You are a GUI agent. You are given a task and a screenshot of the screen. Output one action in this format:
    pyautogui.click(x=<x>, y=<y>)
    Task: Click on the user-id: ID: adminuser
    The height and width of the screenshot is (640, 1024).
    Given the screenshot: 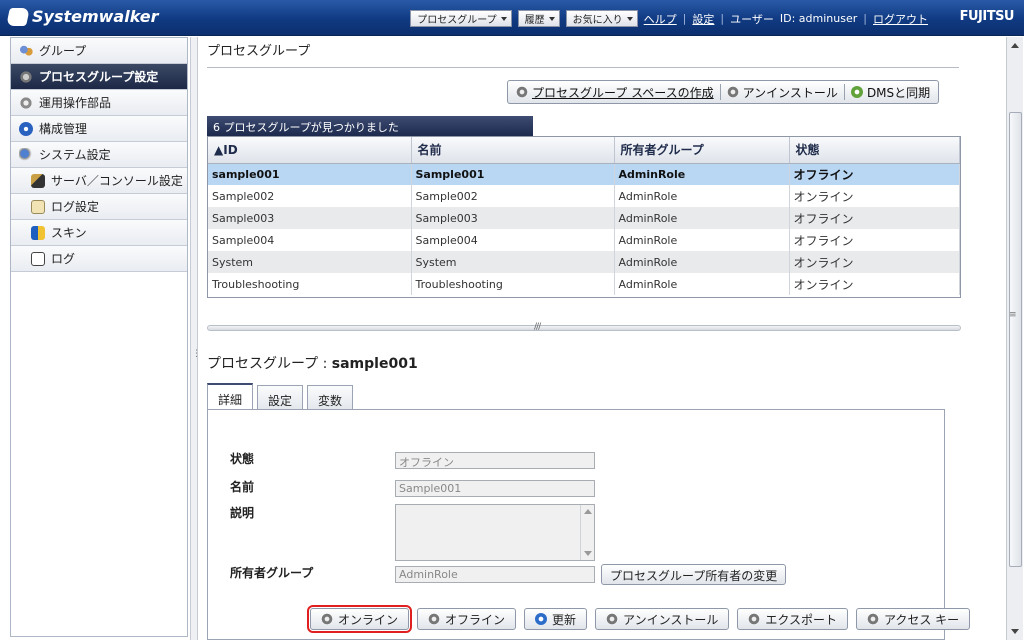 What is the action you would take?
    pyautogui.click(x=818, y=18)
    